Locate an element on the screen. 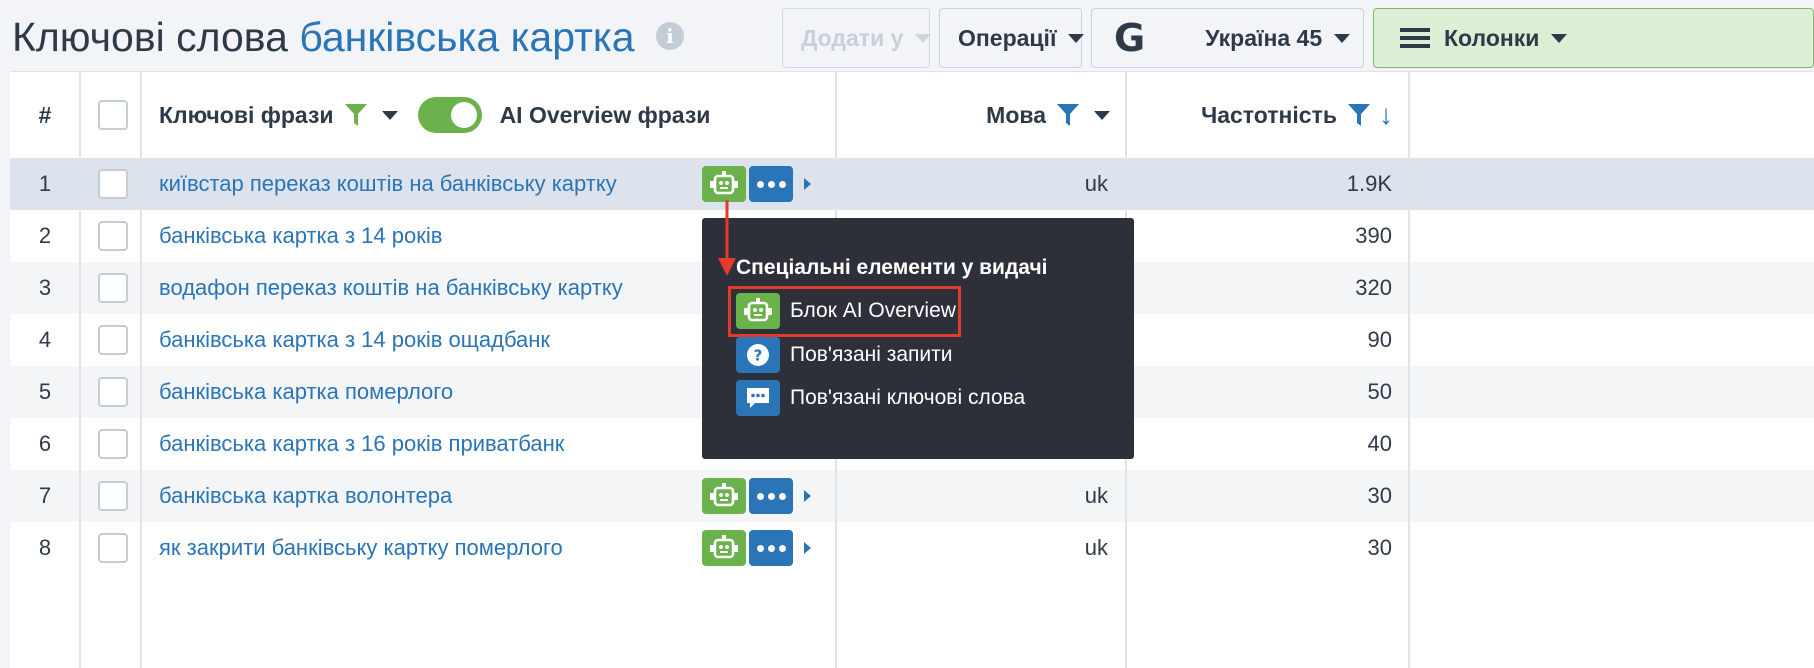 The width and height of the screenshot is (1814, 668). row-number: 5 is located at coordinates (45, 391).